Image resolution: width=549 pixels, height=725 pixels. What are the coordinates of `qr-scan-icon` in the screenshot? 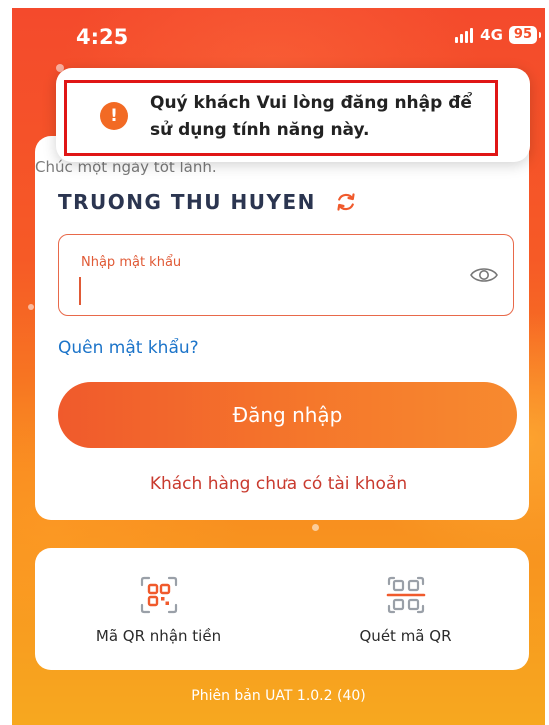 It's located at (405, 595).